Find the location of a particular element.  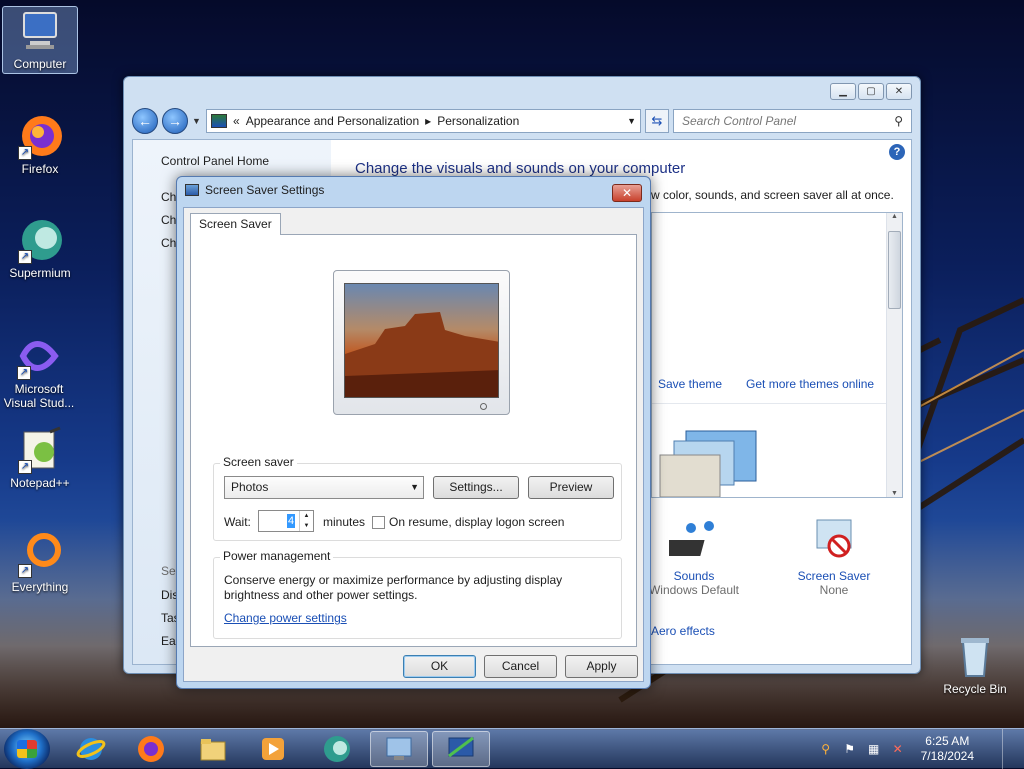

screen-saver-settings-icon is located at coordinates (192, 190).